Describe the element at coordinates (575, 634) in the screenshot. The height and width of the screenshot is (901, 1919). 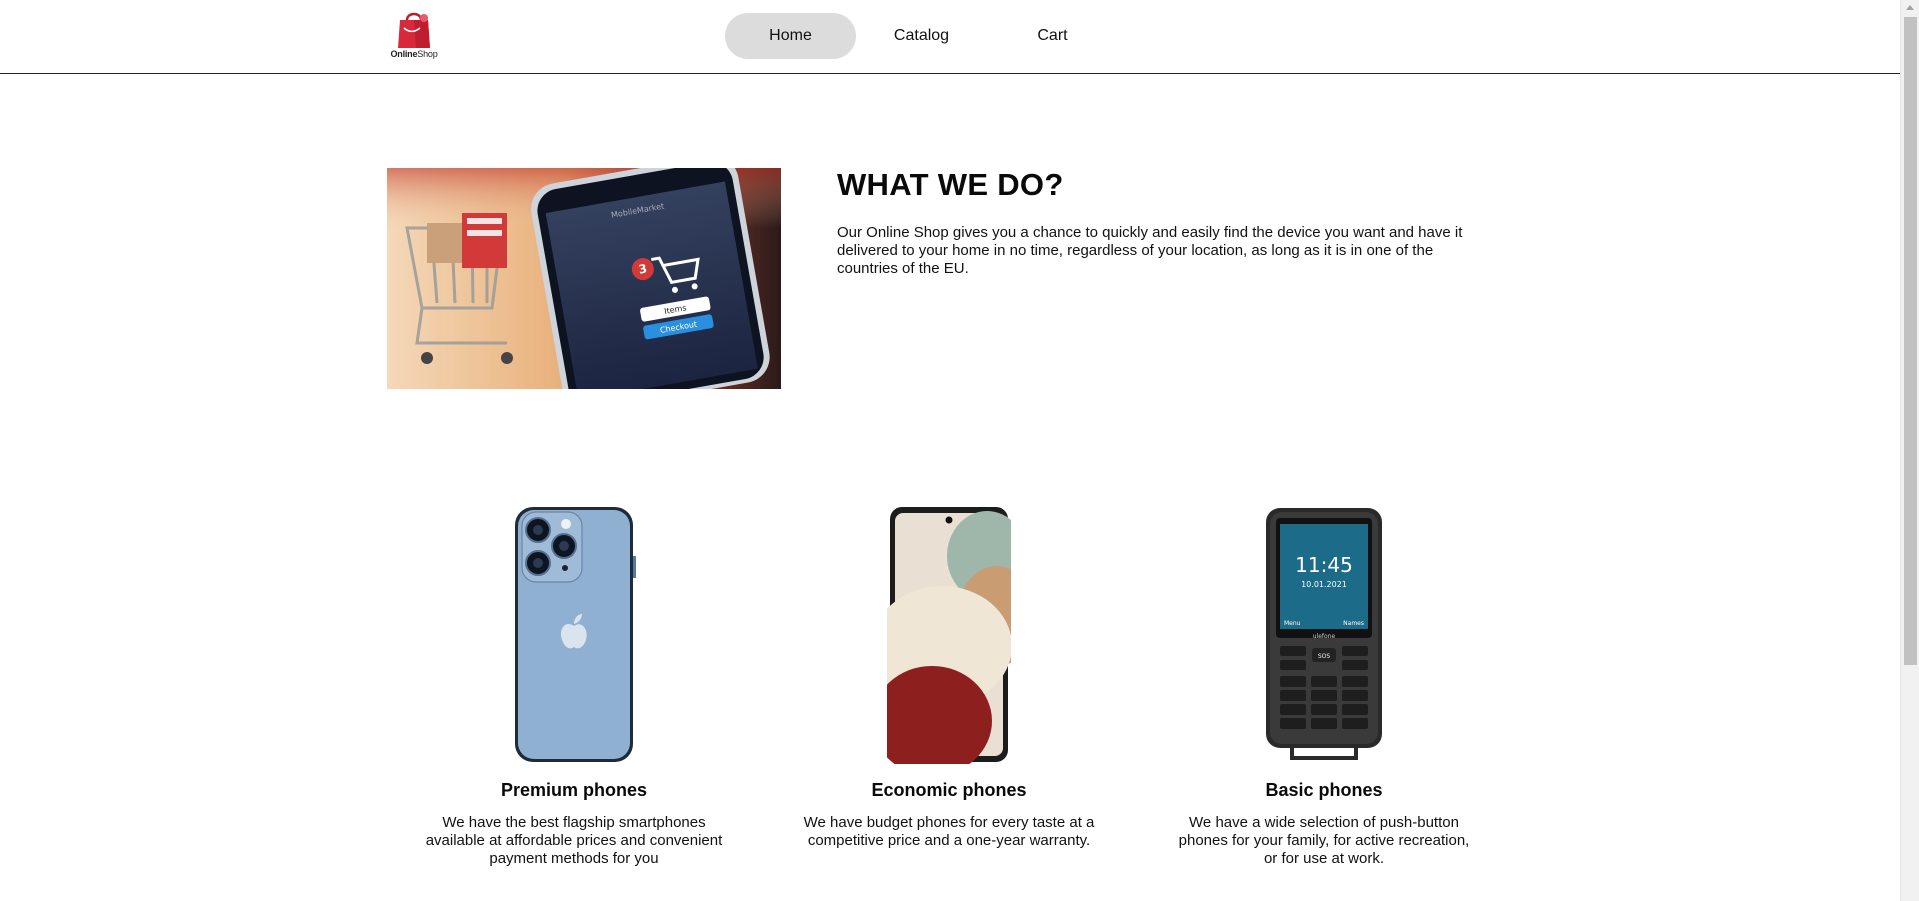
I see `premium-phone-image` at that location.